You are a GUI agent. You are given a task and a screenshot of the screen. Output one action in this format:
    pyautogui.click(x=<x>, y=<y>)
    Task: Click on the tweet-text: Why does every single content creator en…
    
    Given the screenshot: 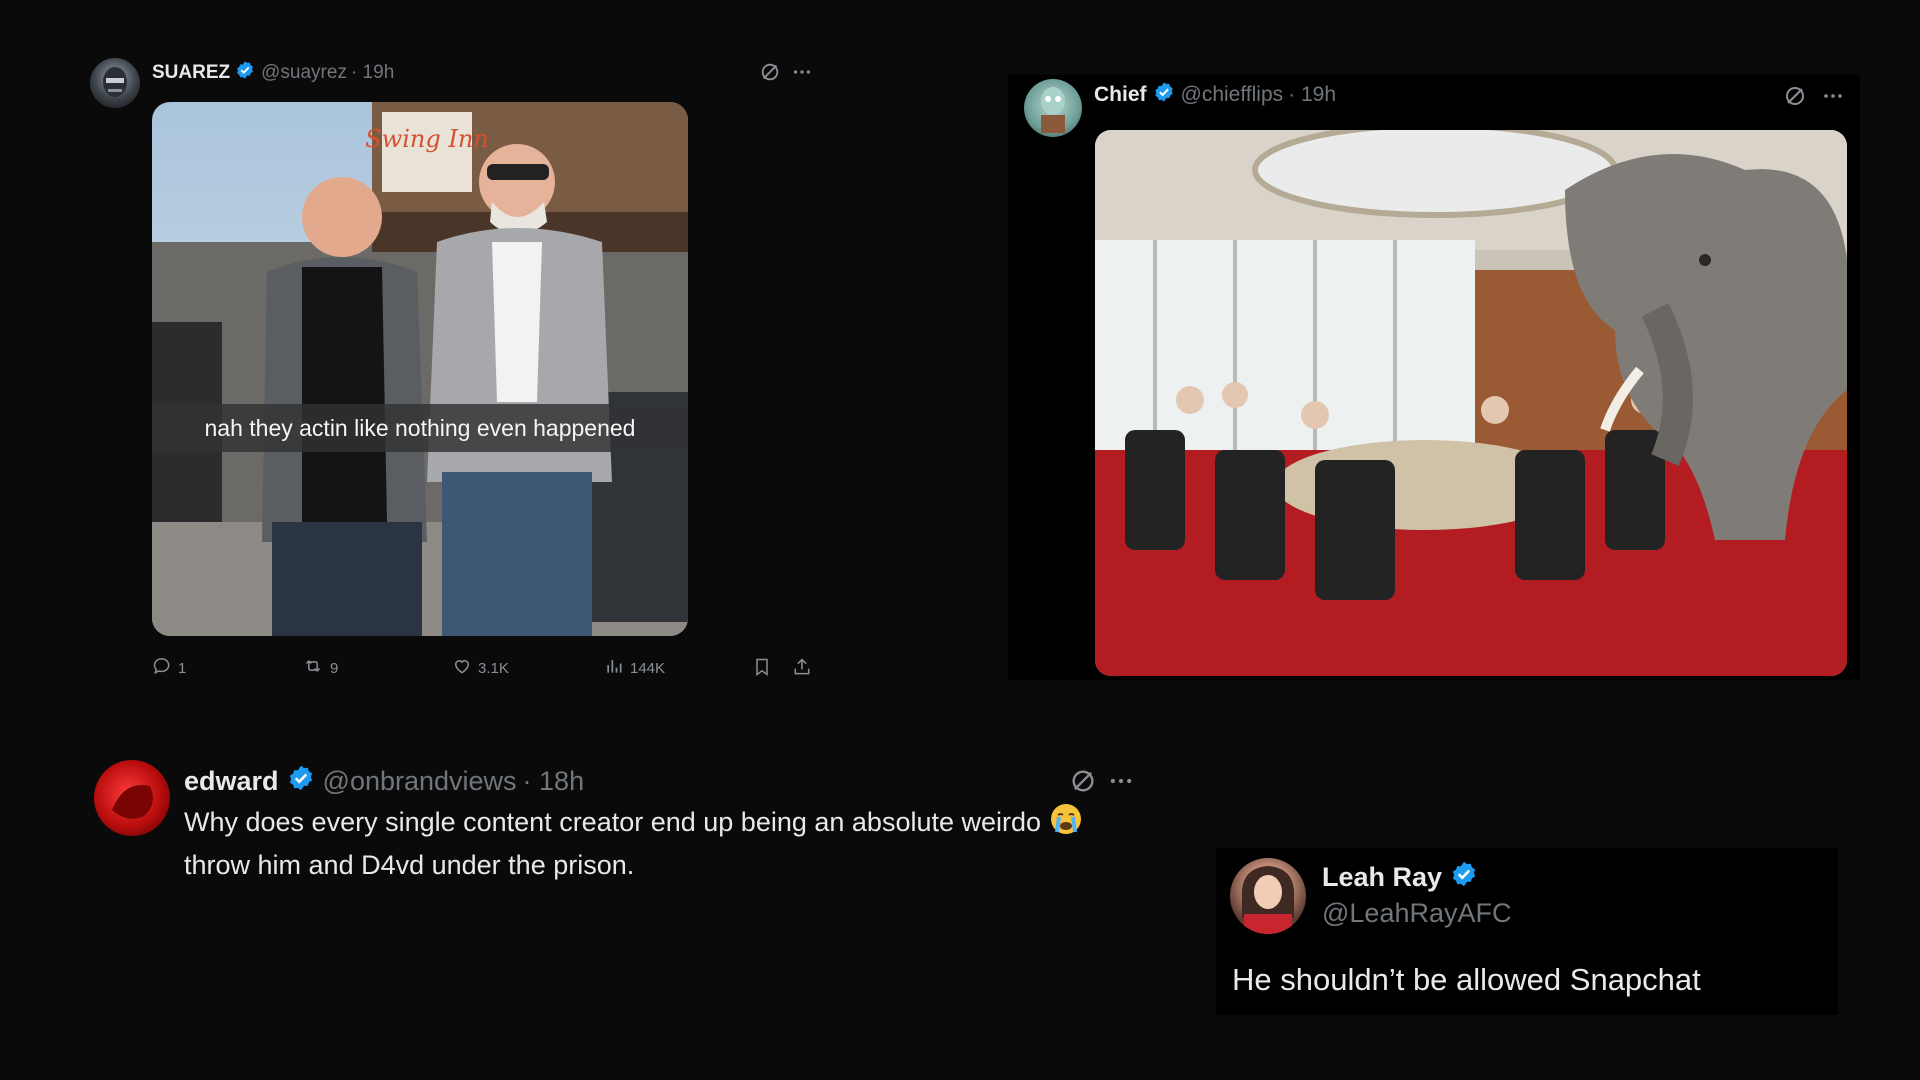 What is the action you would take?
    pyautogui.click(x=674, y=843)
    